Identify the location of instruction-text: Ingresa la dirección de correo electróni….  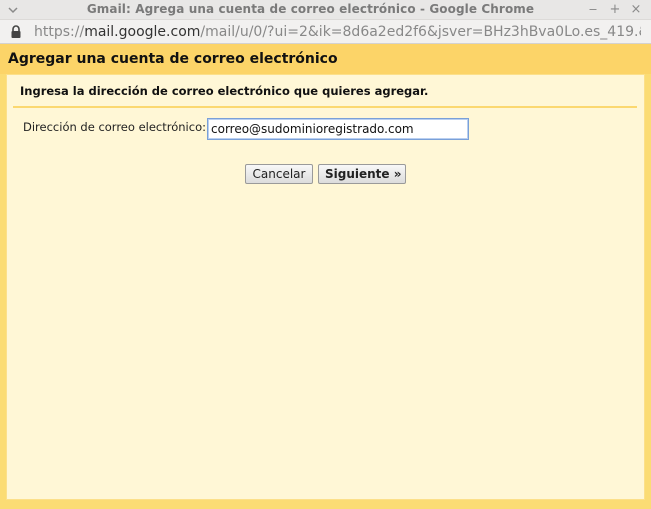
(224, 91).